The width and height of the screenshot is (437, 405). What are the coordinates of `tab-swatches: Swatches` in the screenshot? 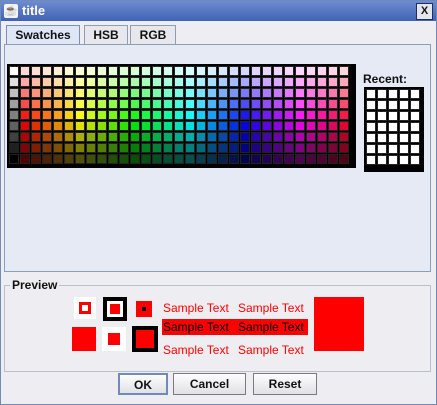 It's located at (43, 35).